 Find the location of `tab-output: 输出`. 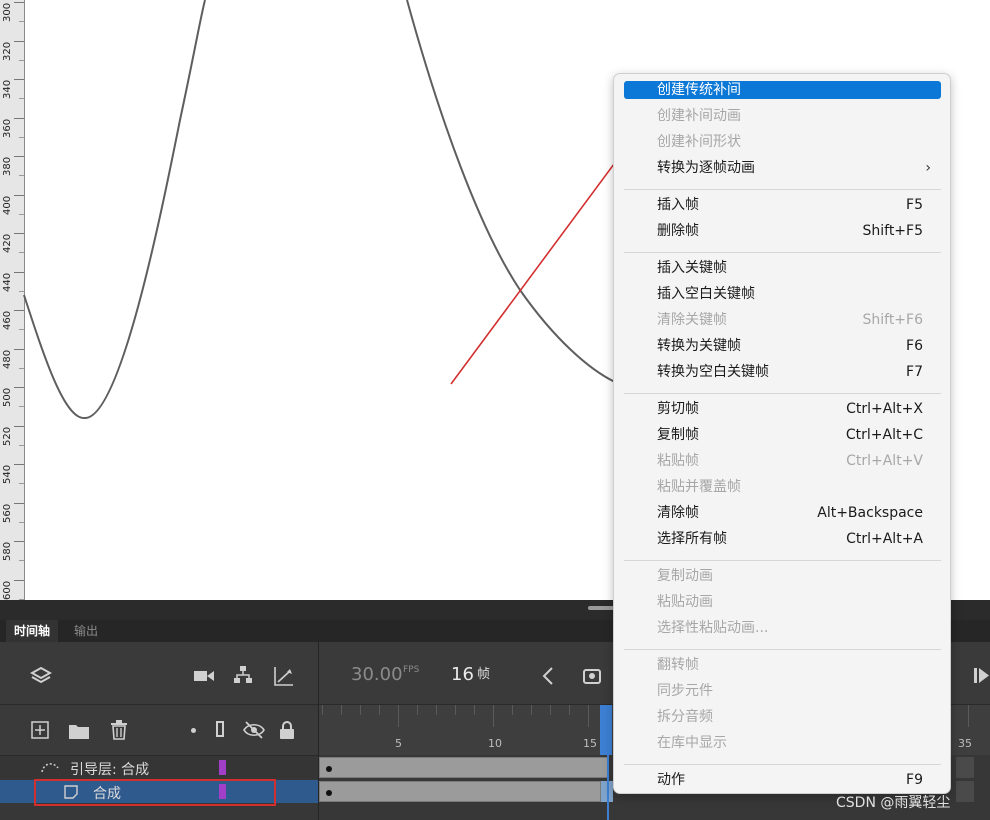

tab-output: 输出 is located at coordinates (86, 631).